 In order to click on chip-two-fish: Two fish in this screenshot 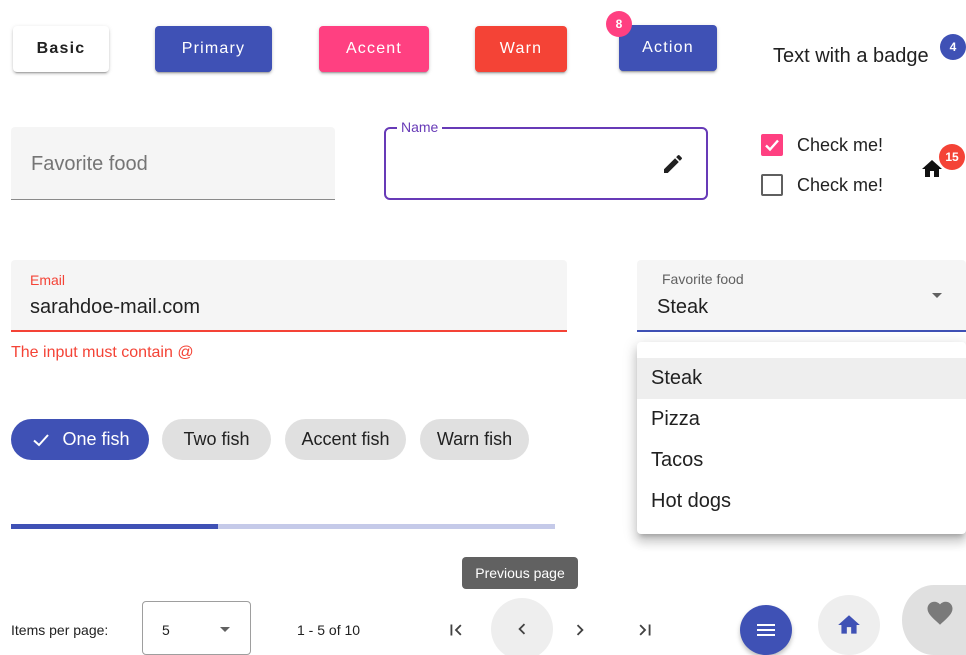, I will do `click(216, 439)`.